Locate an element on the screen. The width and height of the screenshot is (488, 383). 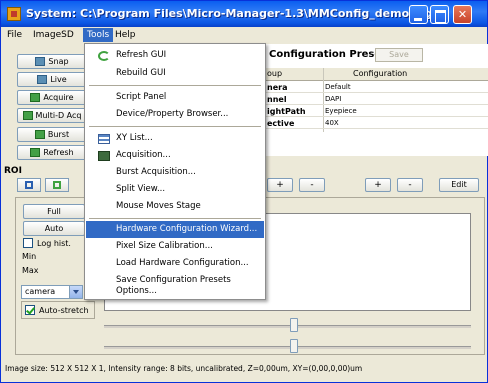
burst-label: Burst is located at coordinates (58, 134).